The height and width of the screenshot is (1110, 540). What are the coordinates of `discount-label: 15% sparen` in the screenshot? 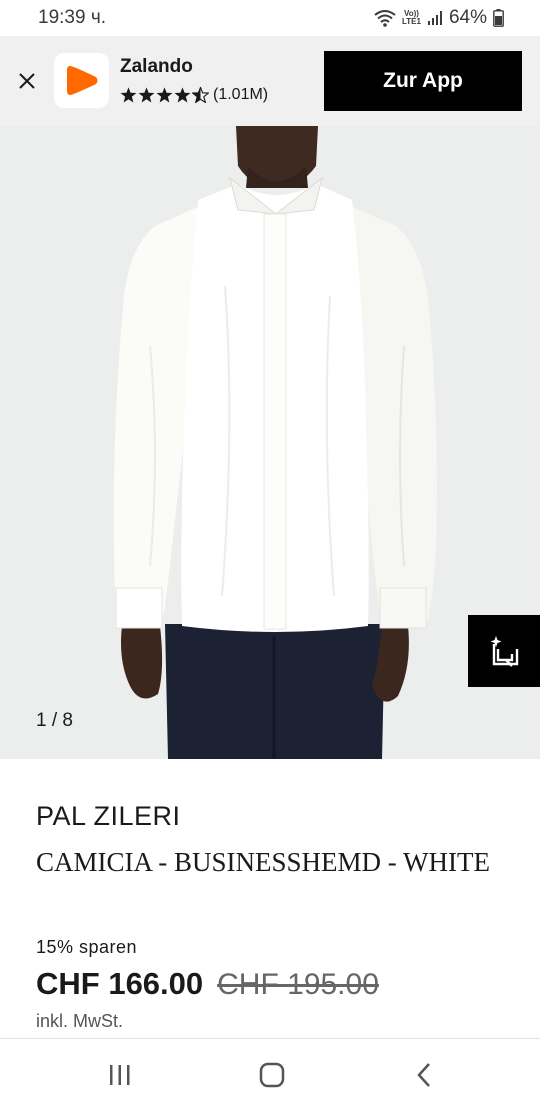 It's located at (87, 947).